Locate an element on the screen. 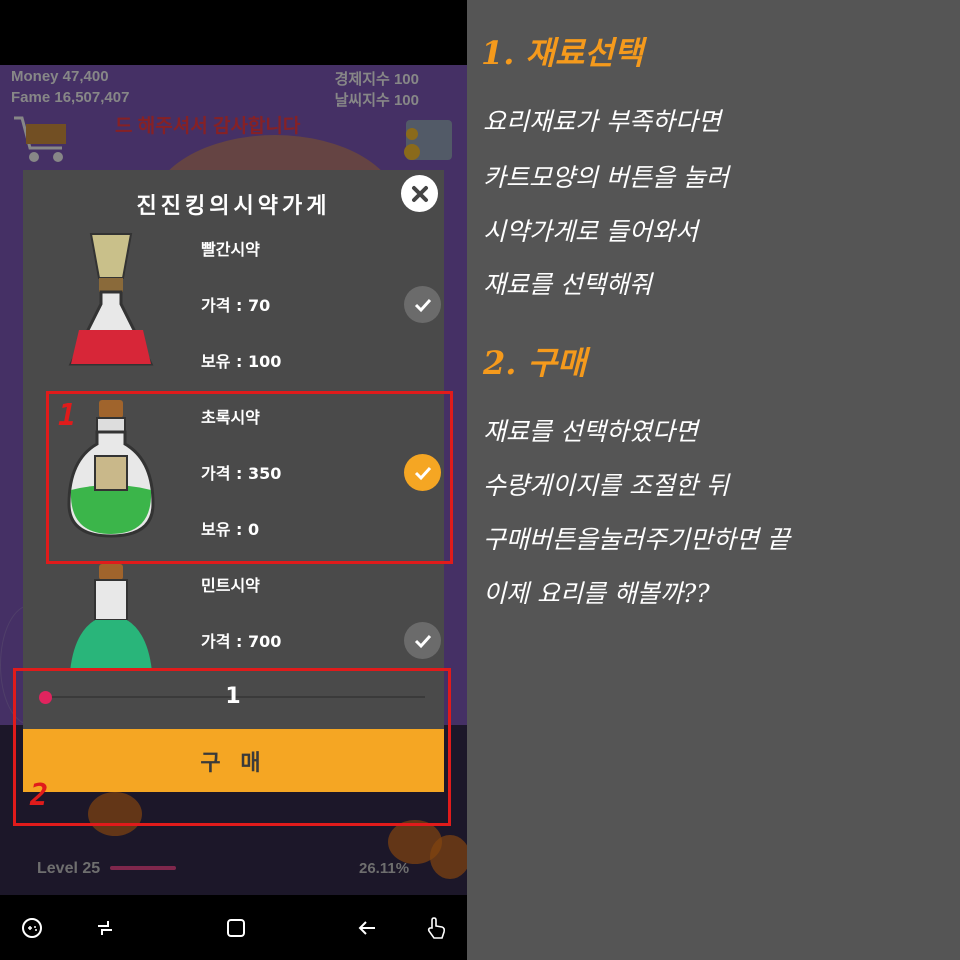  home-icon is located at coordinates (236, 928).